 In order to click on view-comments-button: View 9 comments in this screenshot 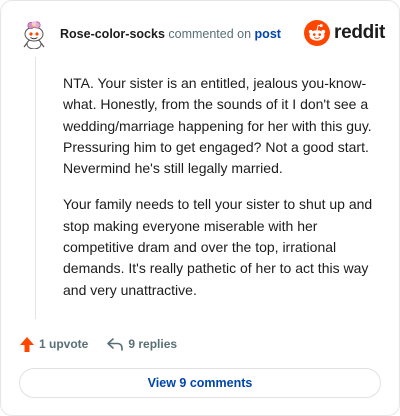, I will do `click(200, 383)`.